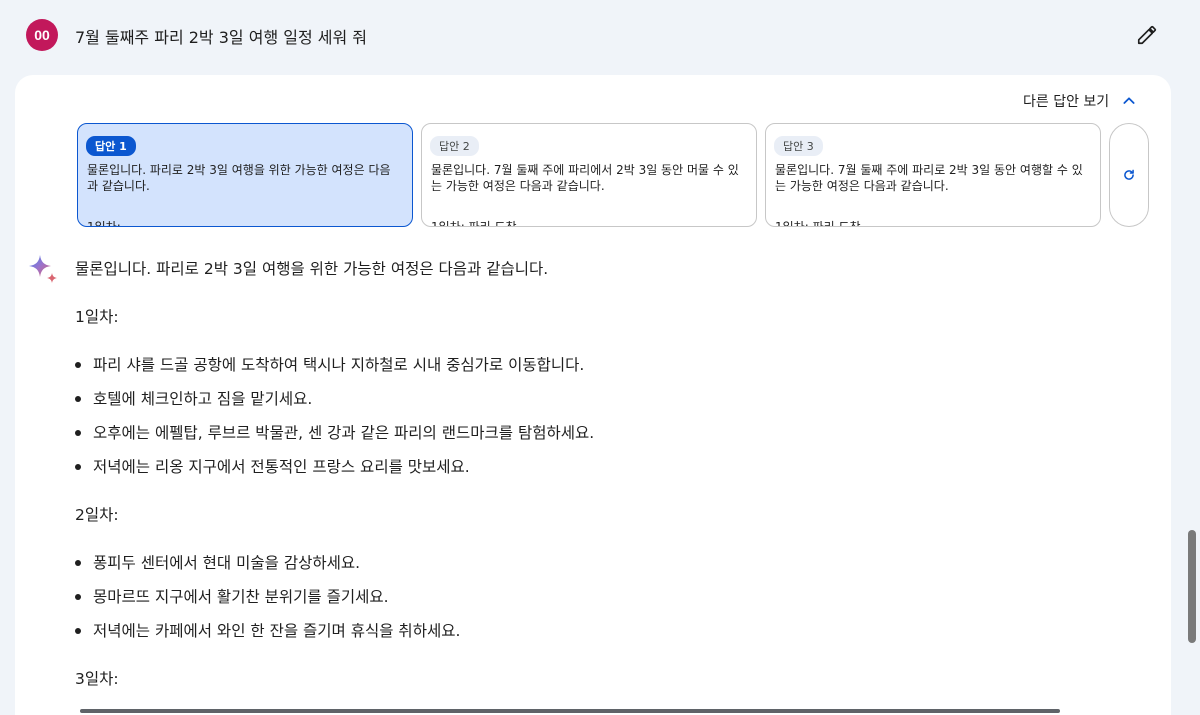 Image resolution: width=1200 pixels, height=715 pixels. Describe the element at coordinates (97, 515) in the screenshot. I see `day-heading: 2일차:` at that location.